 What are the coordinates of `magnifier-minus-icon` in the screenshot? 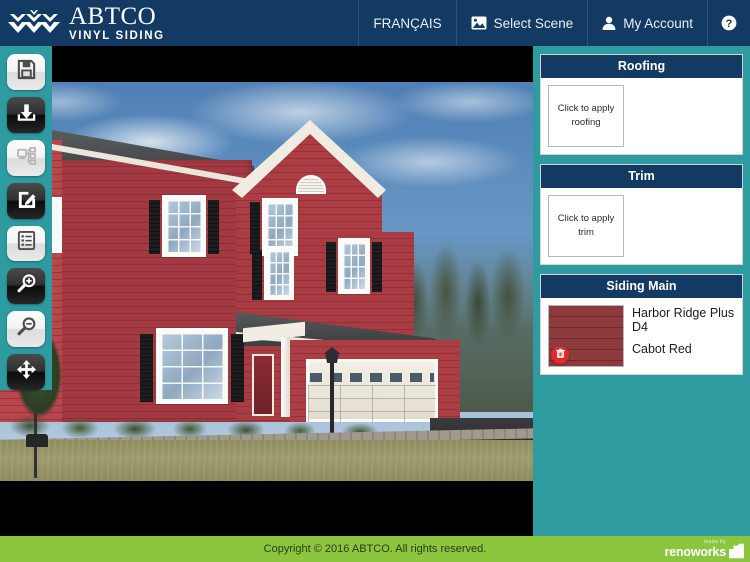 It's located at (26, 329).